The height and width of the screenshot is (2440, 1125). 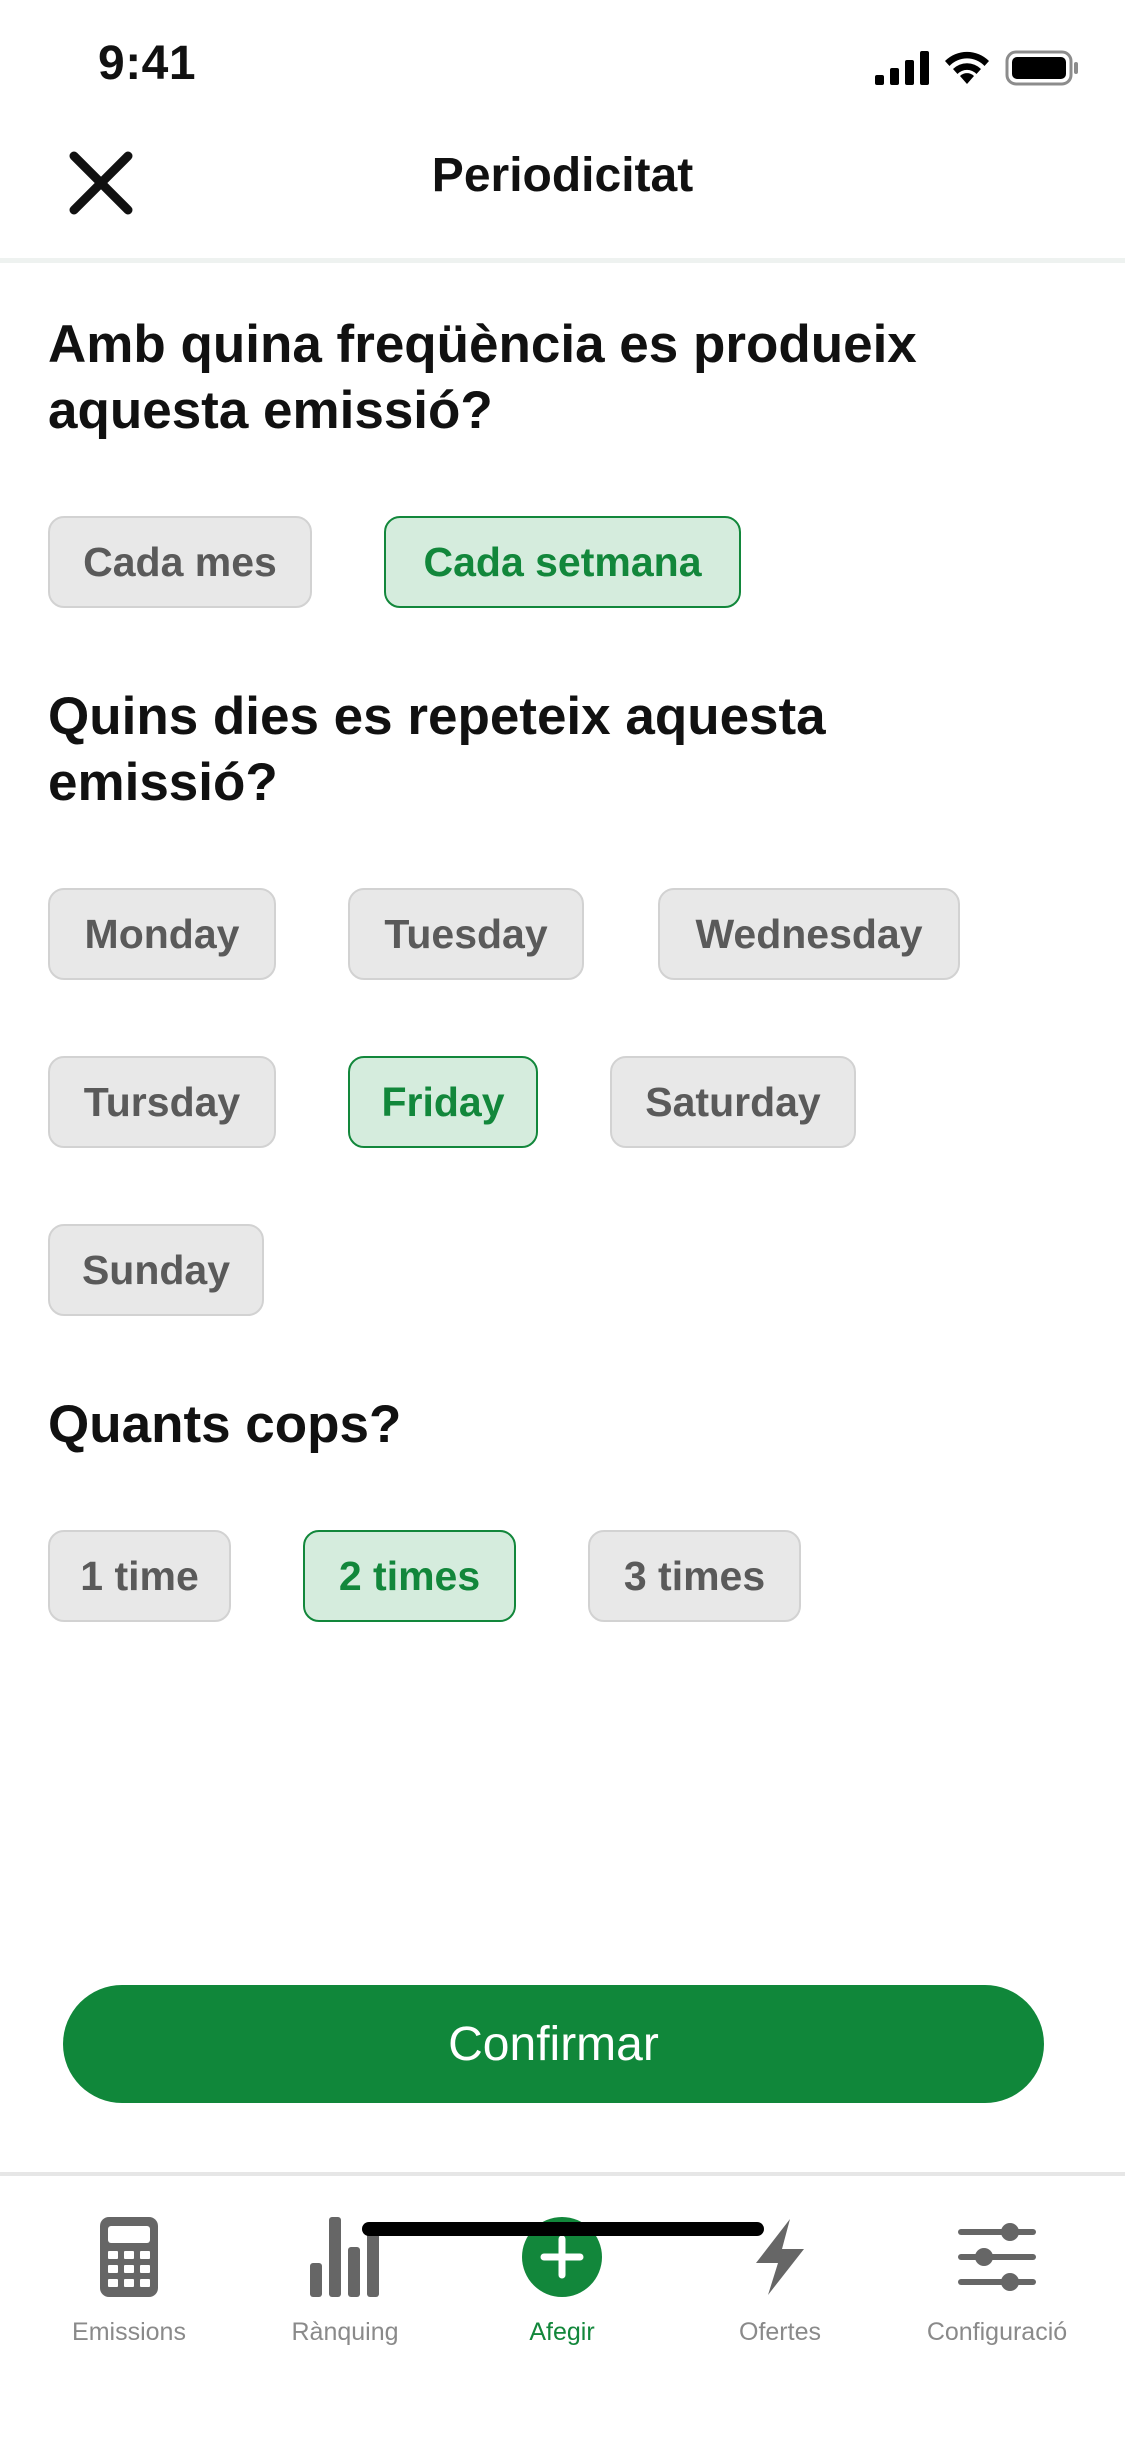 I want to click on page-title: Periodicitat, so click(x=562, y=175).